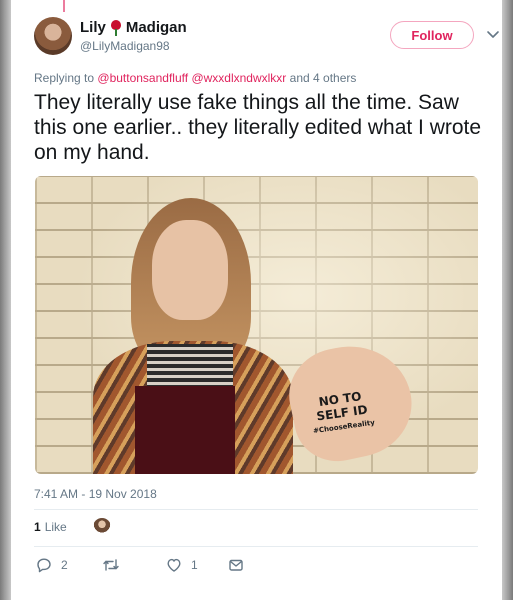 The image size is (513, 600). What do you see at coordinates (432, 35) in the screenshot?
I see `follow-button: Follow` at bounding box center [432, 35].